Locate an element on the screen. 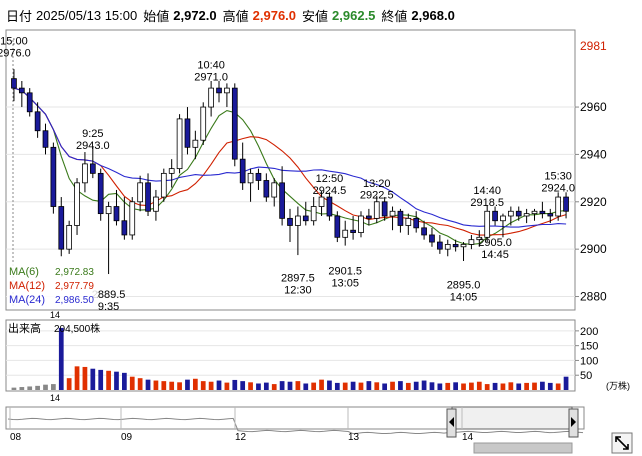  price-tick-label: 2880 is located at coordinates (593, 297).